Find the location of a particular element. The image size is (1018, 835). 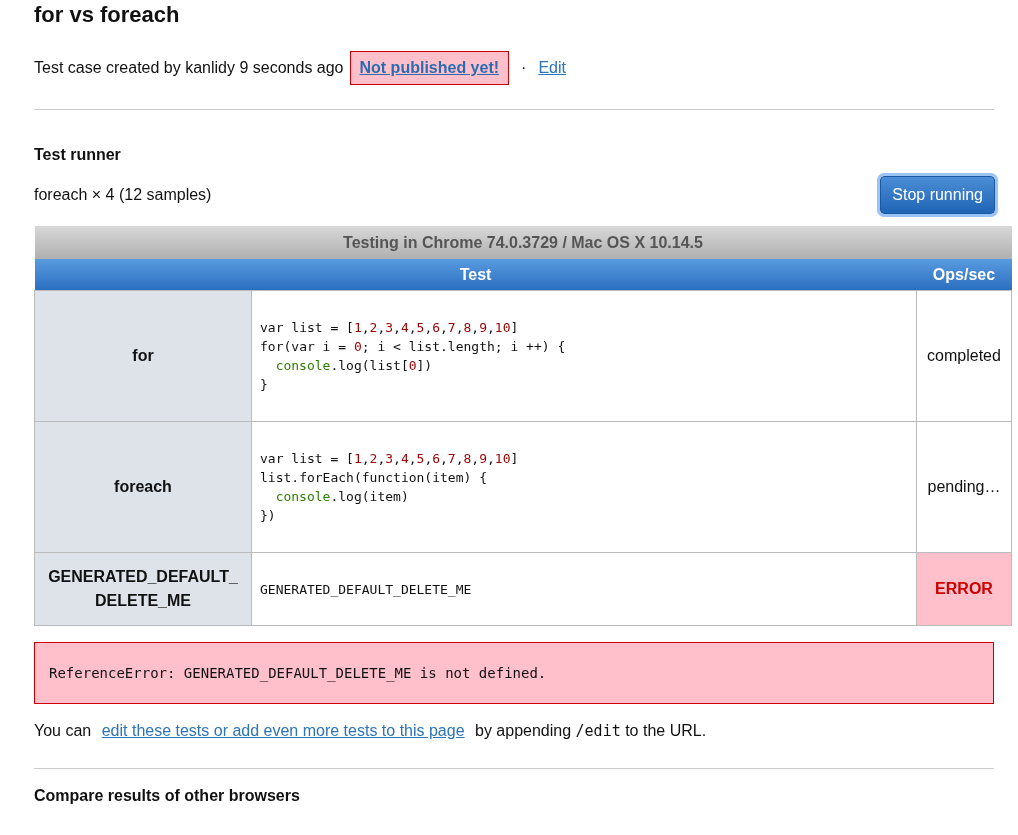

stop-running-button: Stop running is located at coordinates (937, 195).